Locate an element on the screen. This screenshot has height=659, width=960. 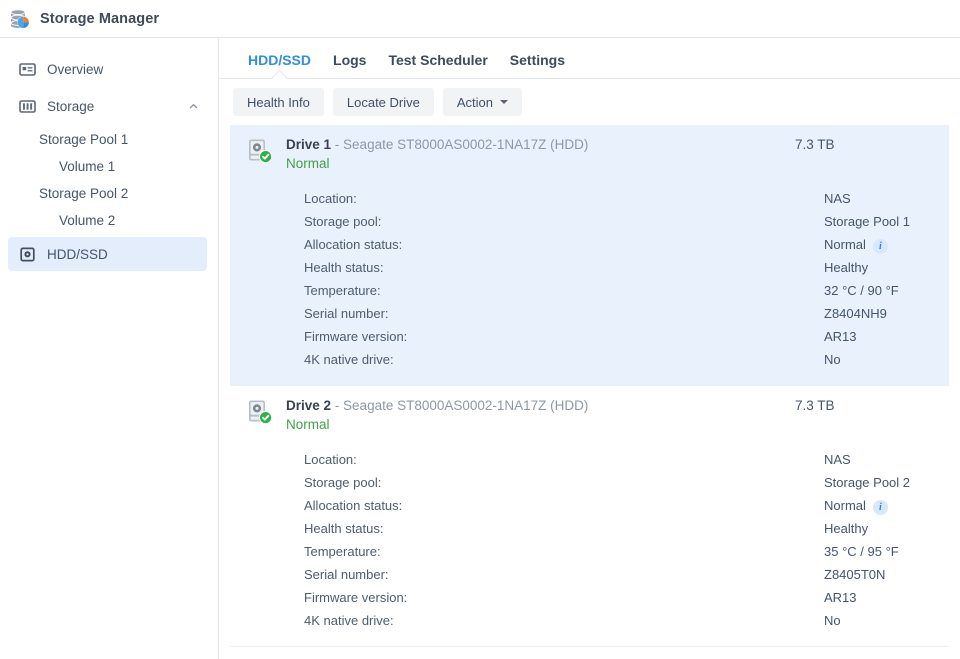
sidebar-item-storage-pool-1: Storage Pool 1 is located at coordinates (109, 139).